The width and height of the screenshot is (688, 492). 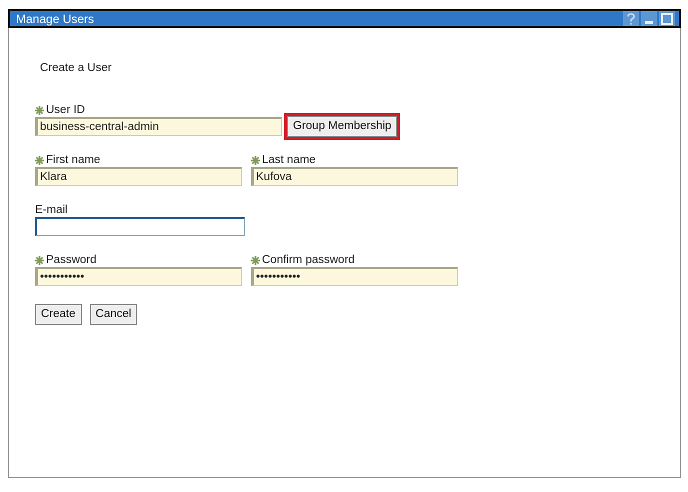 I want to click on maximize-icon, so click(x=667, y=18).